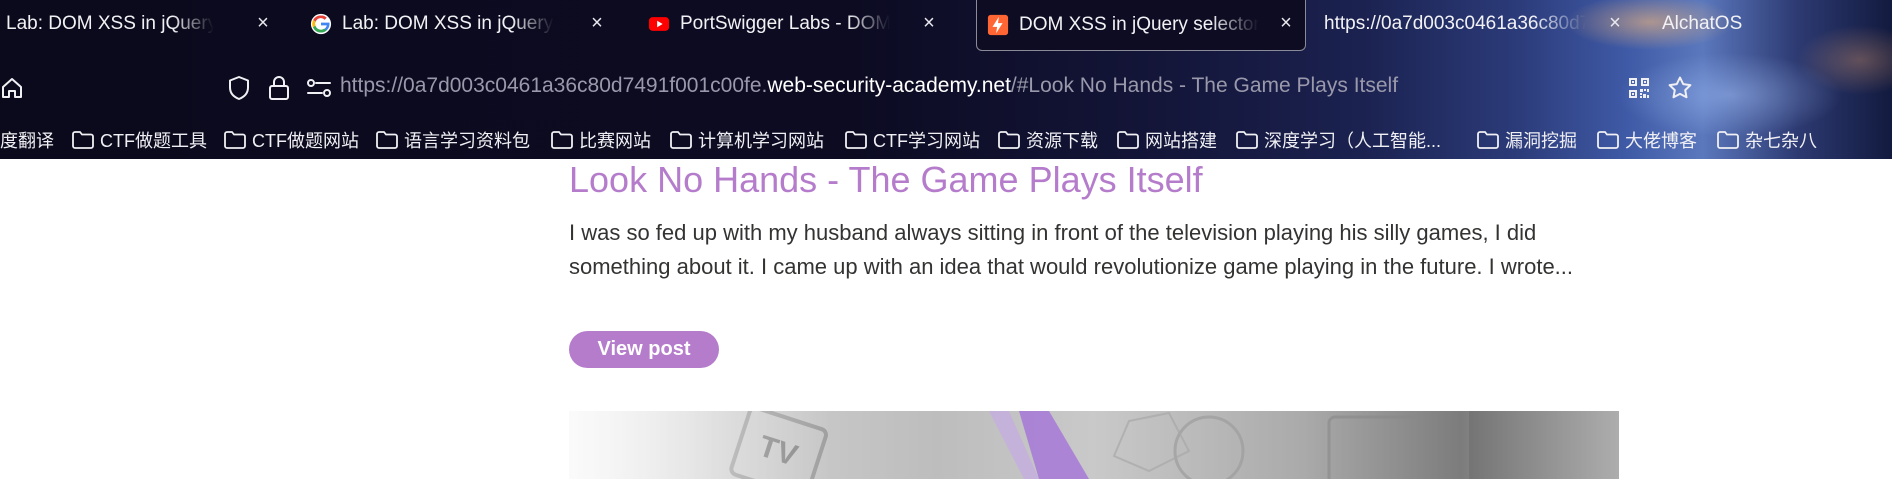 This screenshot has width=1892, height=479. I want to click on post-thumbnail: TV, so click(1094, 445).